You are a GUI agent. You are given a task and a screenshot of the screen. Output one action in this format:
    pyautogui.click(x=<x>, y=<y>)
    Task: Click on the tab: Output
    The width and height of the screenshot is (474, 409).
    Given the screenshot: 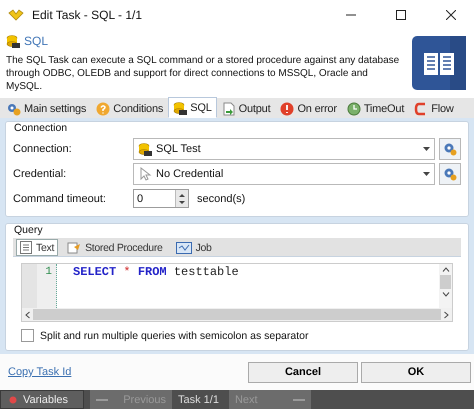 What is the action you would take?
    pyautogui.click(x=246, y=108)
    